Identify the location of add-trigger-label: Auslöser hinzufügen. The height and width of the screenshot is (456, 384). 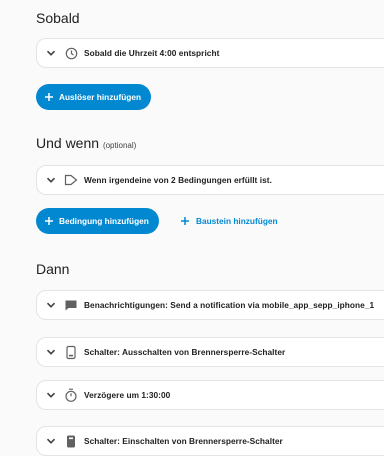
(100, 97).